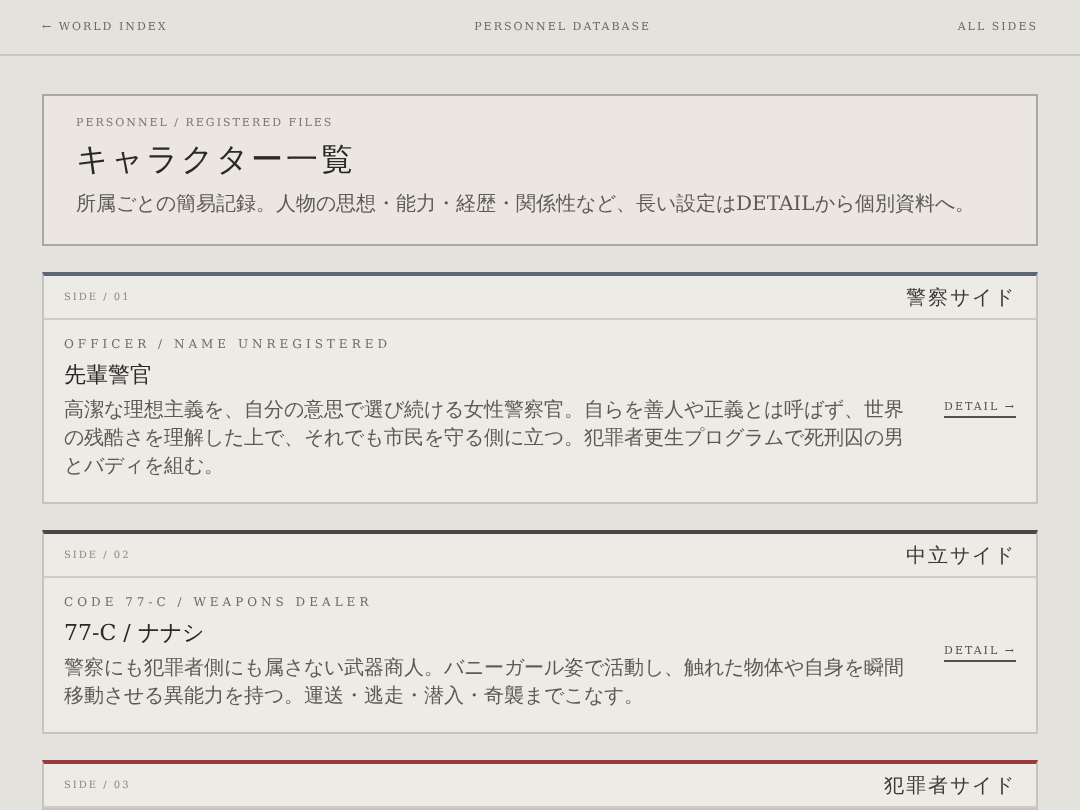  Describe the element at coordinates (217, 161) in the screenshot. I see `page-heading: キャラクター一覧` at that location.